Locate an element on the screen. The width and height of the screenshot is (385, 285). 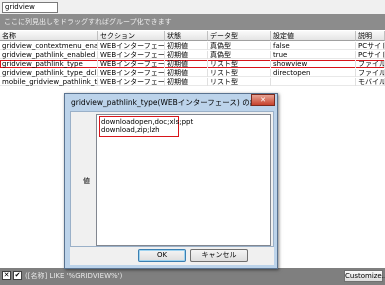
column-header-value: 設定値 is located at coordinates (313, 36).